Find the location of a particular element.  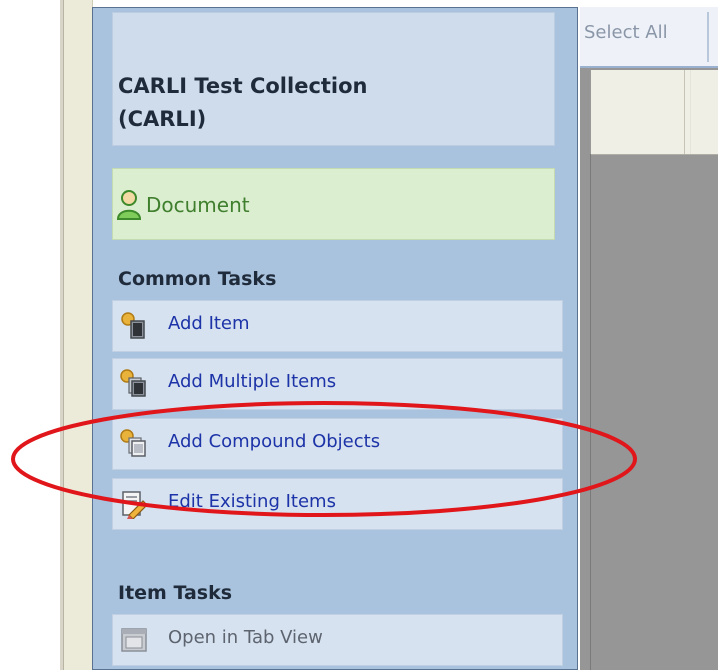

task-add-compound-objects: Add Compound Objects is located at coordinates (337, 444).